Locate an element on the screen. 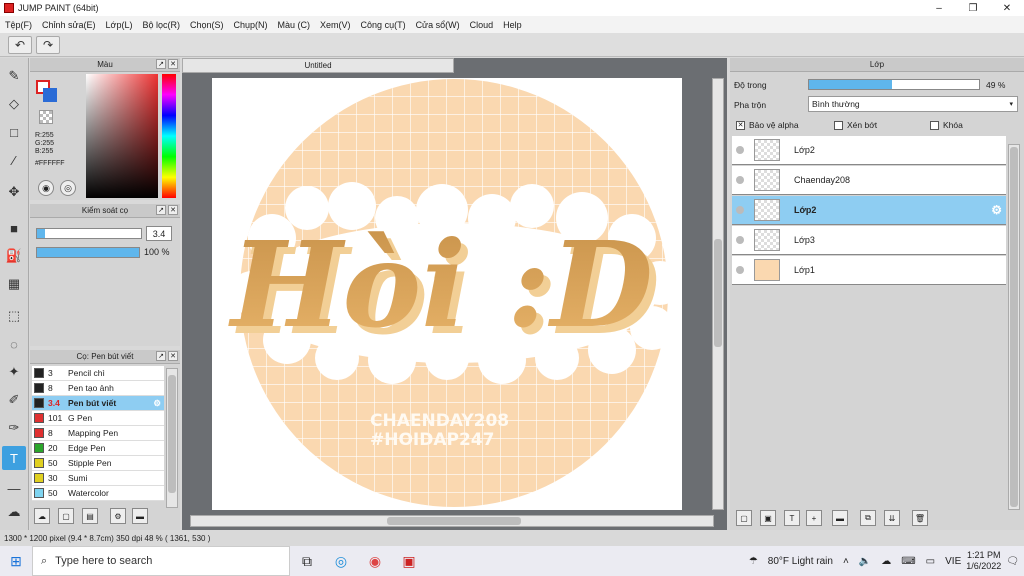  fill-shape-tool-icon: ■ is located at coordinates (14, 228).